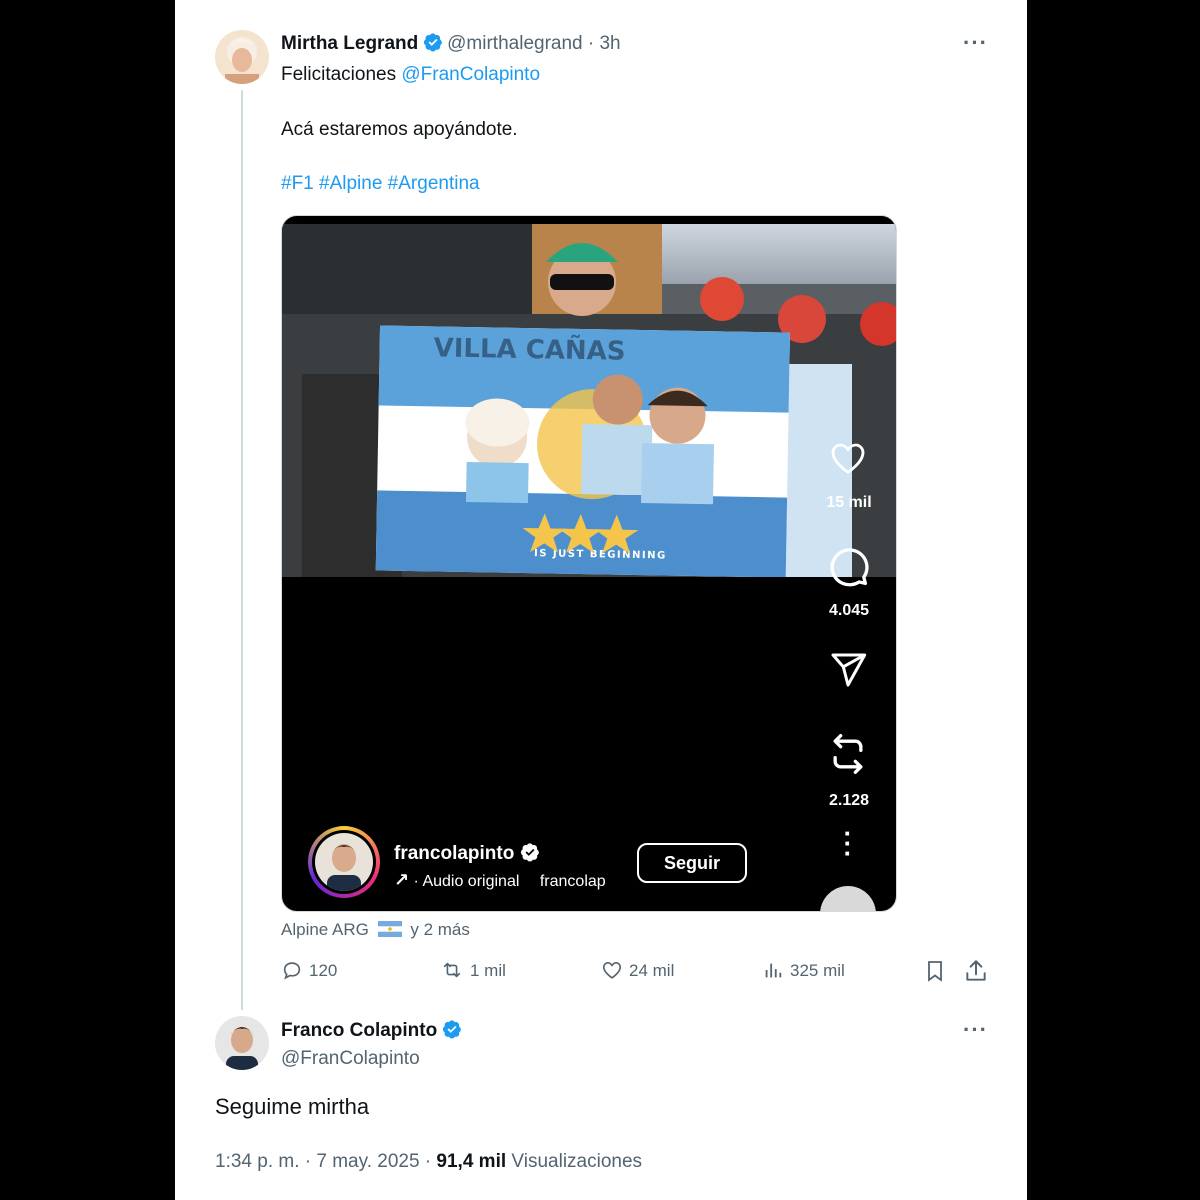 The image size is (1200, 1200). Describe the element at coordinates (652, 970) in the screenshot. I see `like-count: 24 mil` at that location.